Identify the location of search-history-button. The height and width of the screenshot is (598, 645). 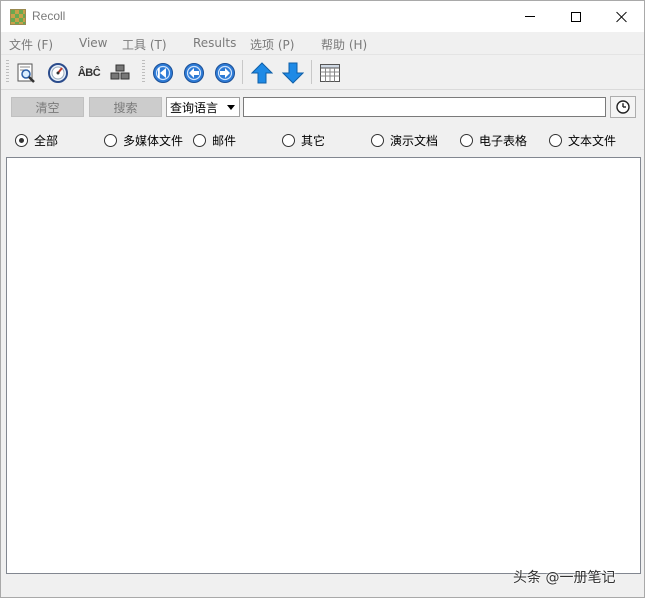
(623, 107).